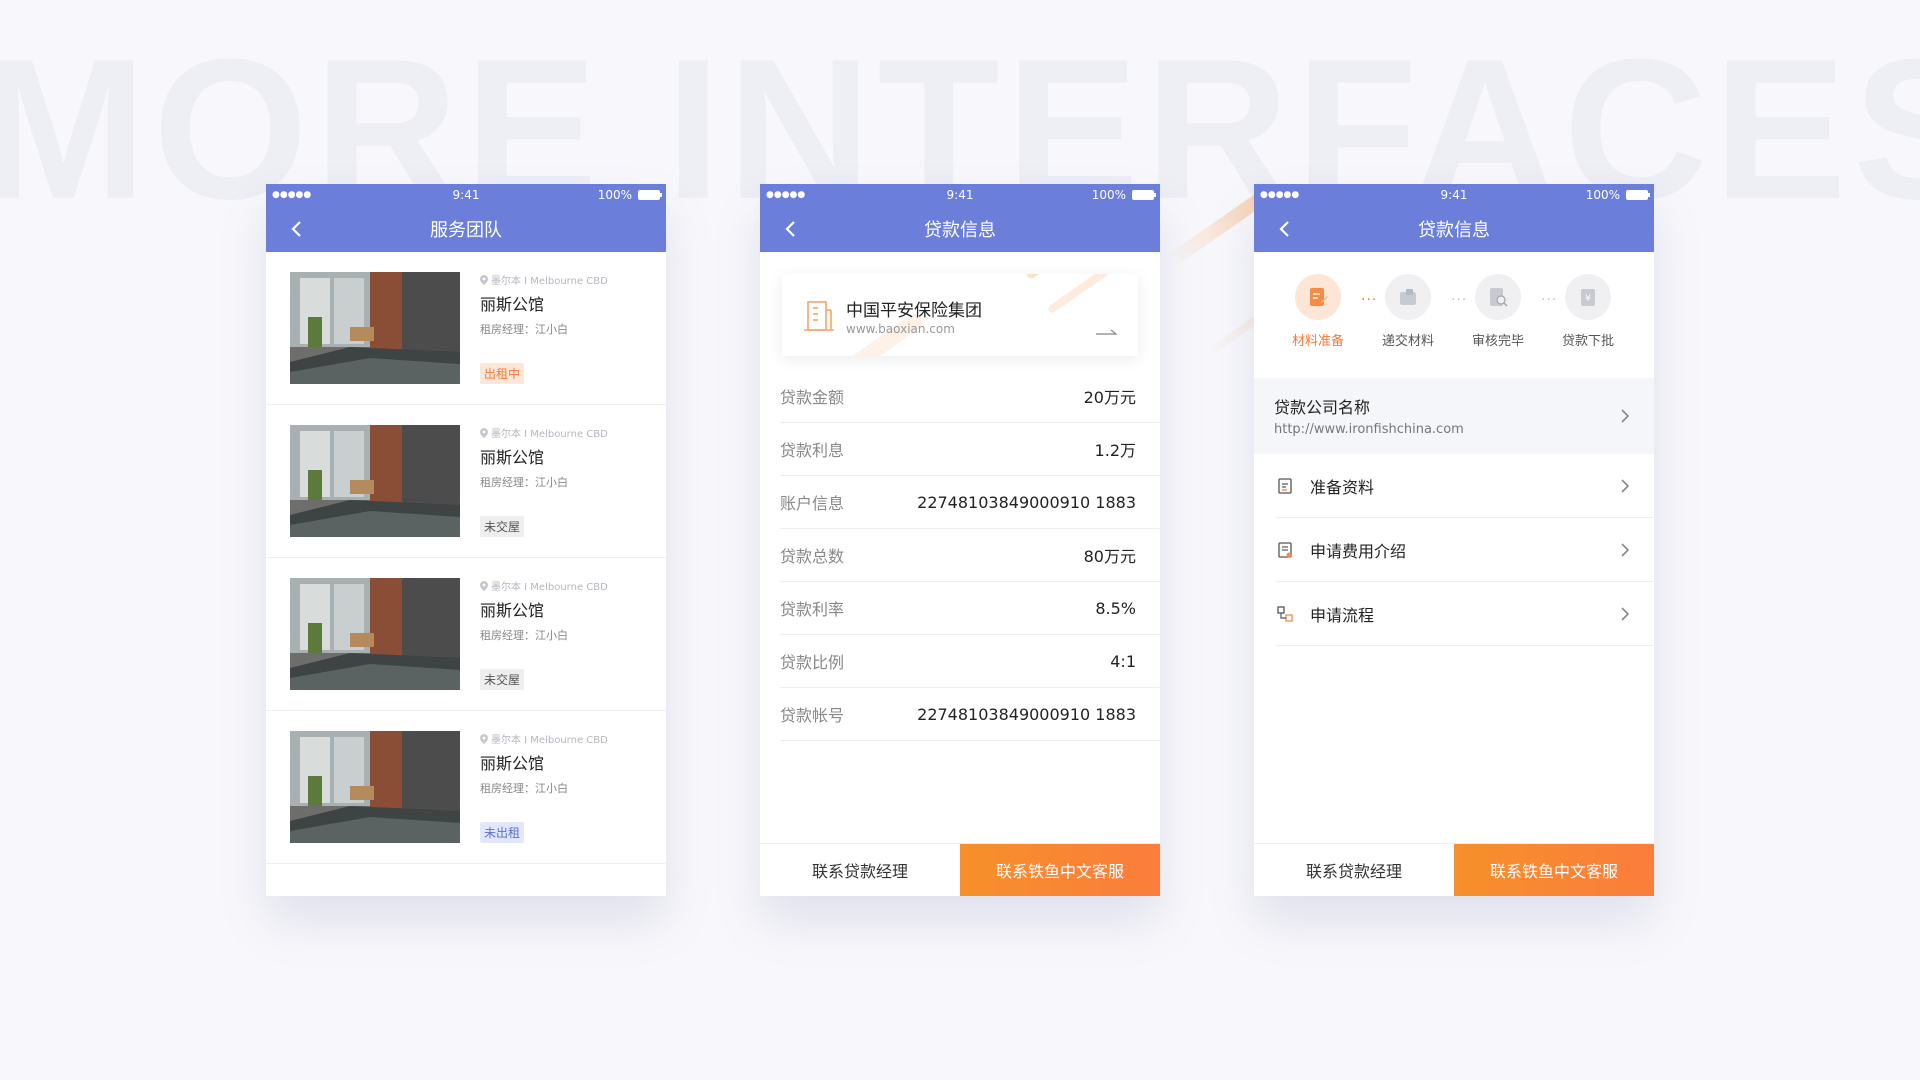 This screenshot has width=1920, height=1080. I want to click on menu-label: 申请费用介绍, so click(1358, 551).